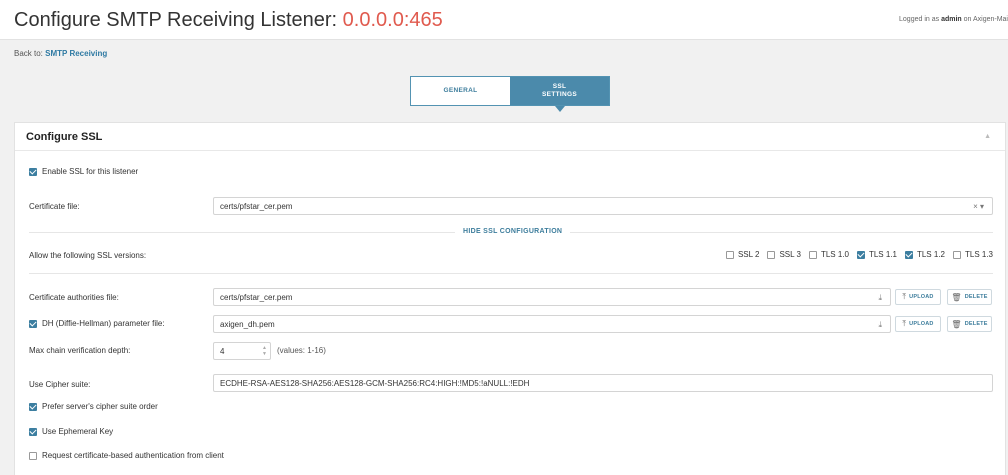  What do you see at coordinates (956, 254) in the screenshot?
I see `tls13-checkbox` at bounding box center [956, 254].